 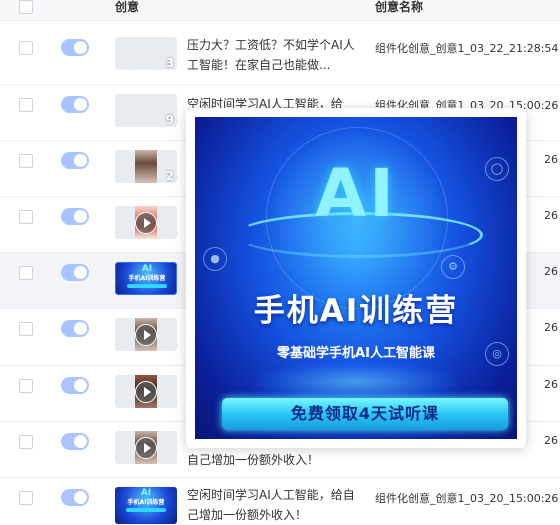 What do you see at coordinates (215, 259) in the screenshot?
I see `lock-icon: ●` at bounding box center [215, 259].